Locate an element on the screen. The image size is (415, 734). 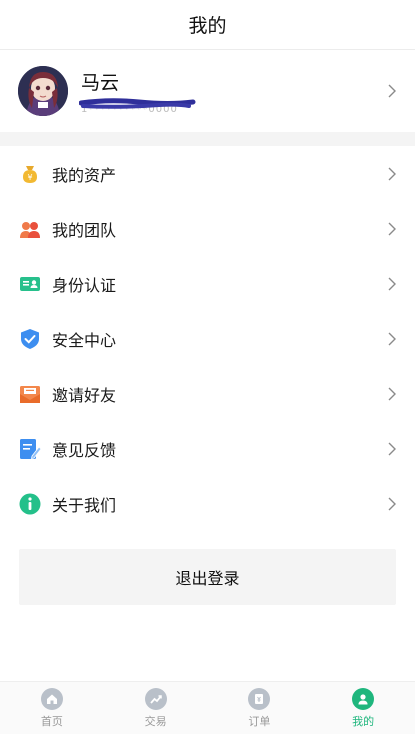
section-divider is located at coordinates (207, 139).